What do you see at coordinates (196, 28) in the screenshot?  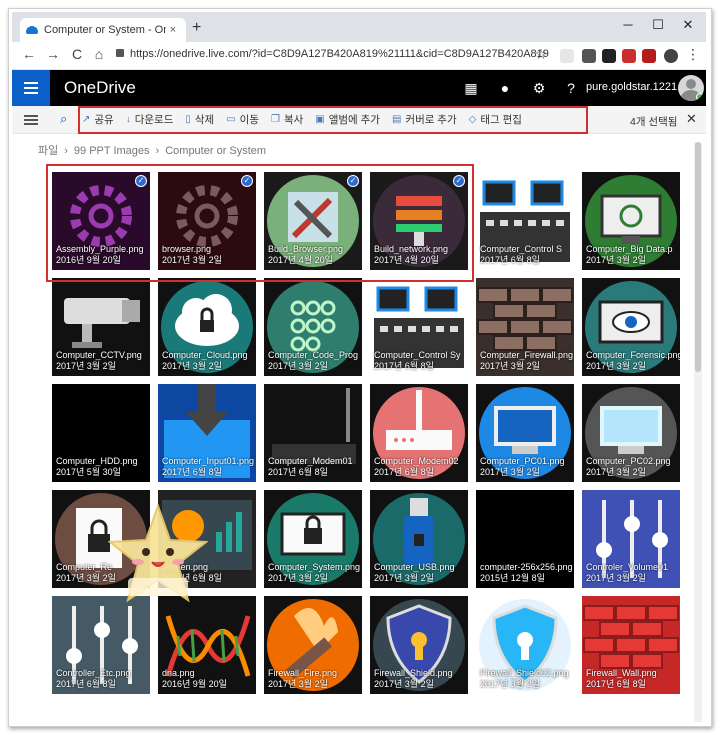 I see `new-tab-button: +` at bounding box center [196, 28].